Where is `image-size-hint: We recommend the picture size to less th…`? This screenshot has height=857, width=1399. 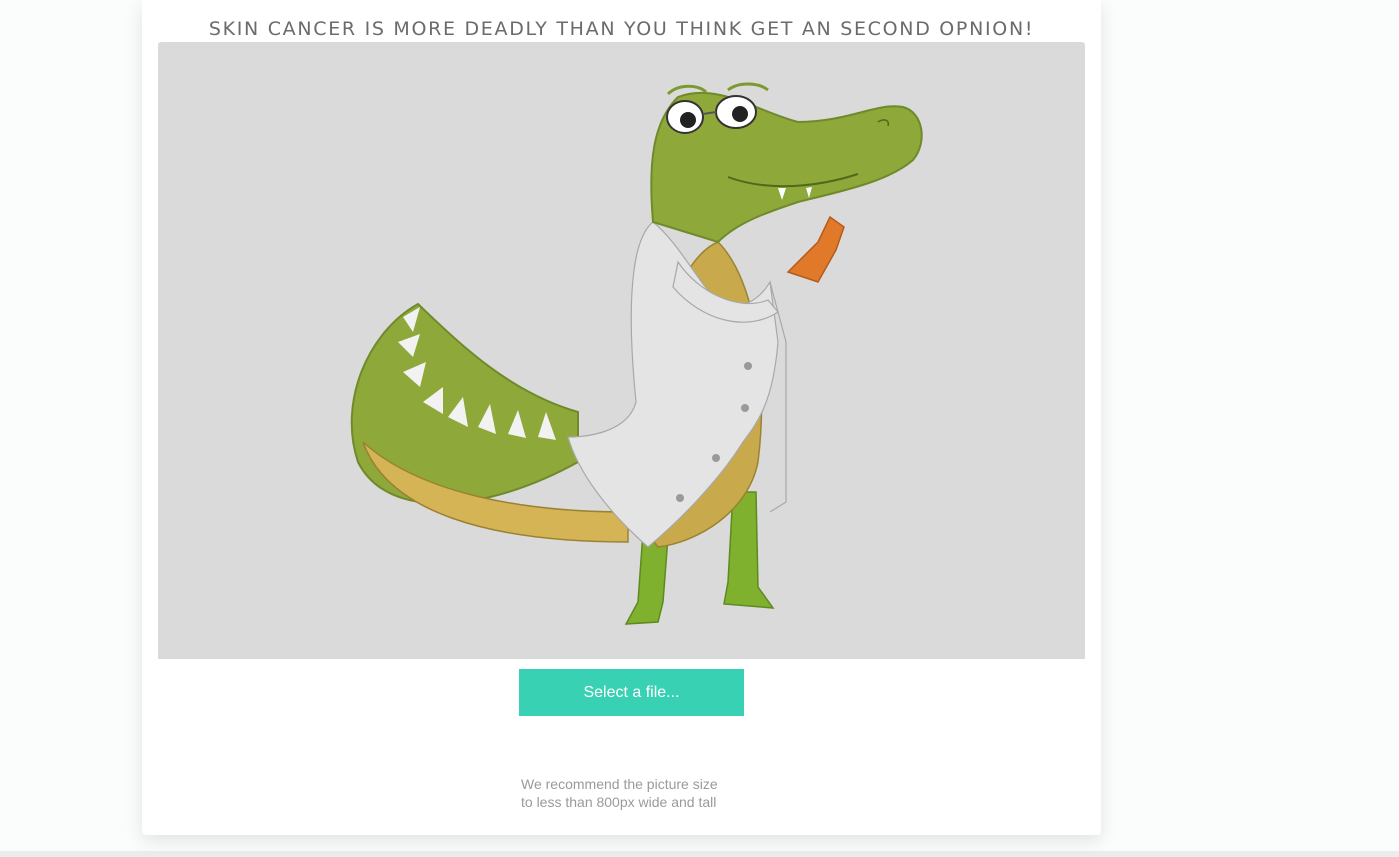
image-size-hint: We recommend the picture size to less th… is located at coordinates (621, 793).